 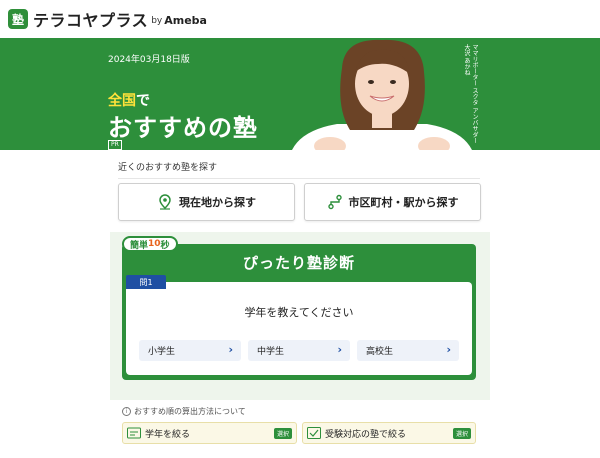 What do you see at coordinates (90, 19) in the screenshot?
I see `logo-text: テラコヤプラス` at bounding box center [90, 19].